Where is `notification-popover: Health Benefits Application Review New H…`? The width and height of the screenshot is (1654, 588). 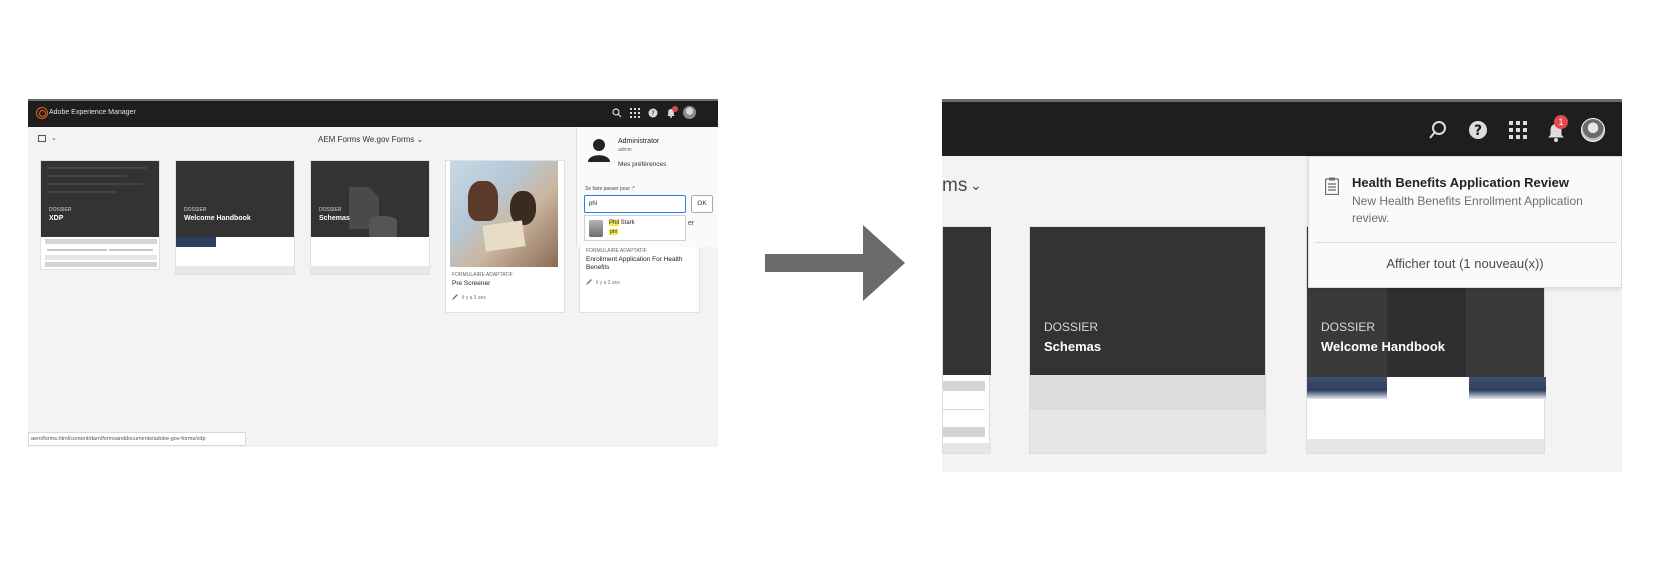
notification-popover: Health Benefits Application Review New H… is located at coordinates (1465, 222).